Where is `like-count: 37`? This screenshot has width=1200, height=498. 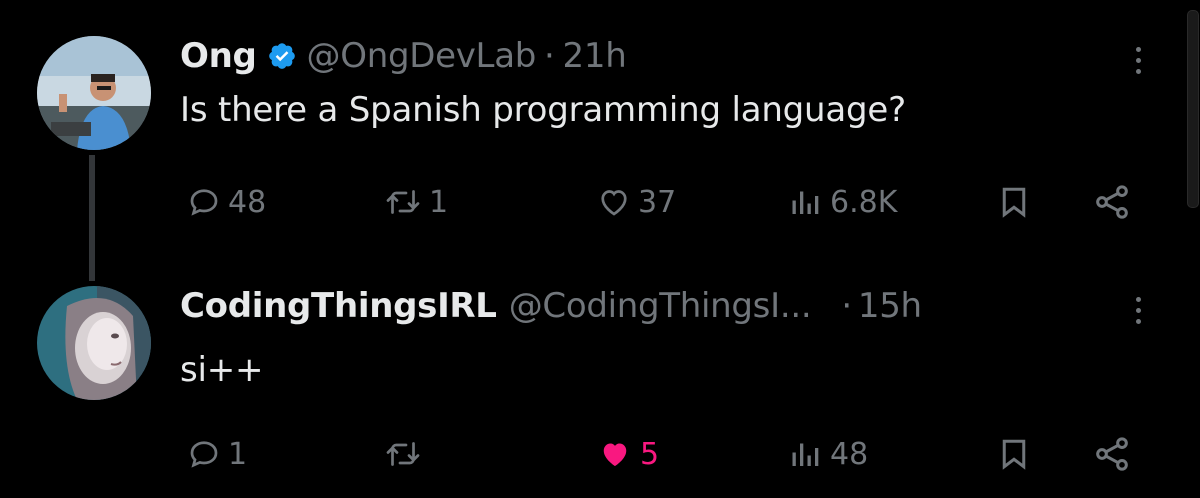
like-count: 37 is located at coordinates (657, 202).